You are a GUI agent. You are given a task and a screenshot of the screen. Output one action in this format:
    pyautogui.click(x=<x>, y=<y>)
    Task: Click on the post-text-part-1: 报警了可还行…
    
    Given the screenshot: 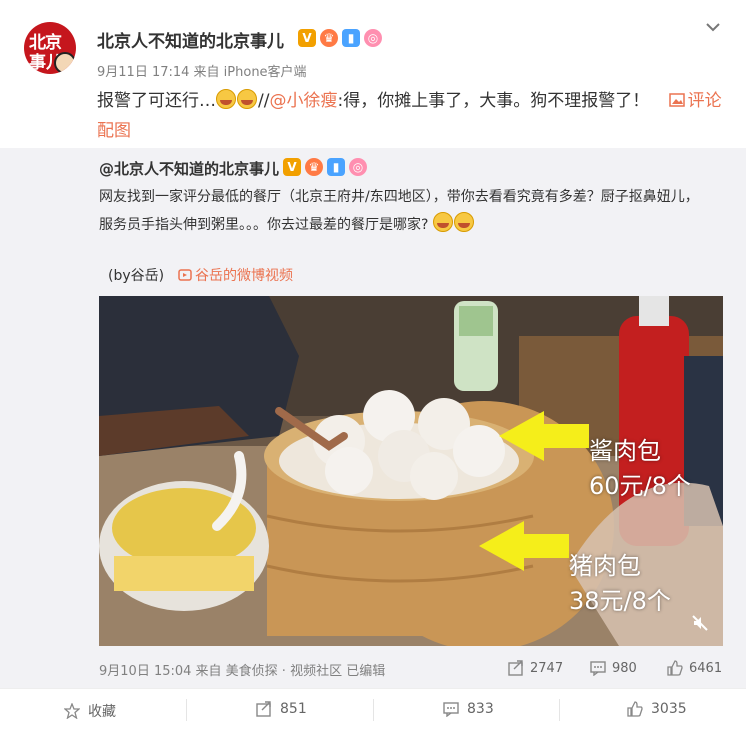 What is the action you would take?
    pyautogui.click(x=156, y=101)
    